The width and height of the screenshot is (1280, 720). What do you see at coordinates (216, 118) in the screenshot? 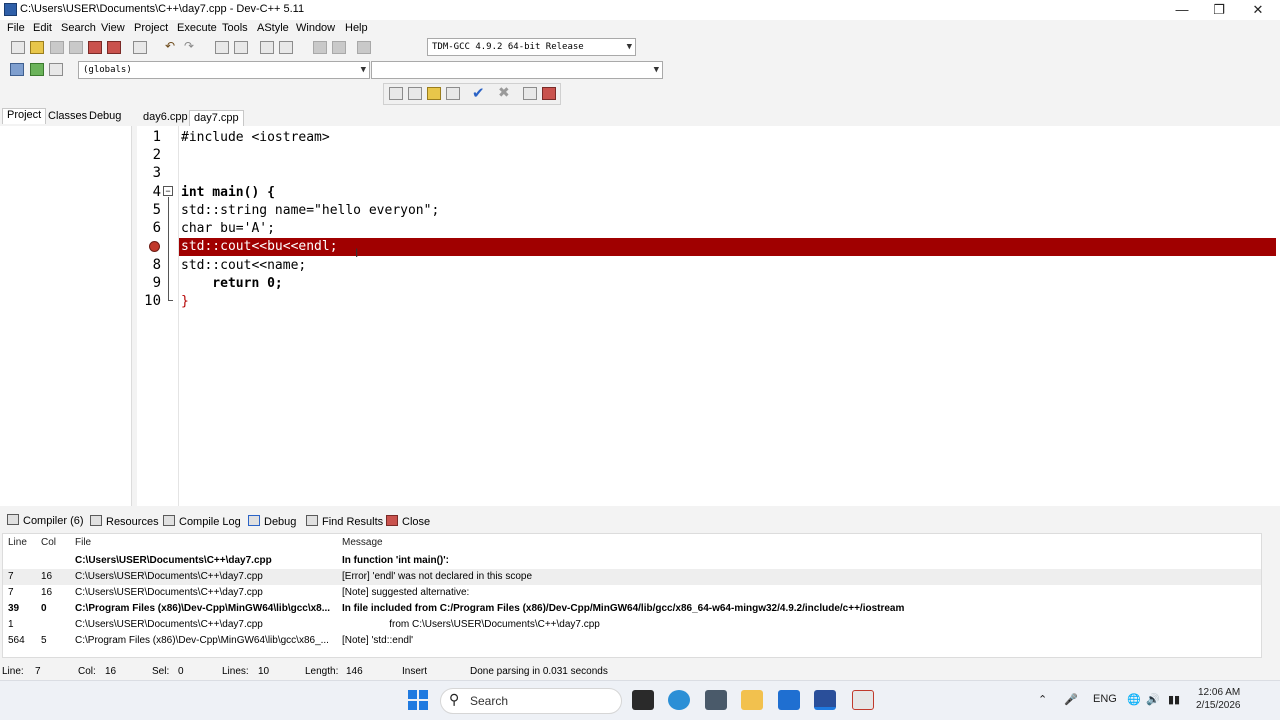
I see `editor-tab-day7: day7.cpp` at bounding box center [216, 118].